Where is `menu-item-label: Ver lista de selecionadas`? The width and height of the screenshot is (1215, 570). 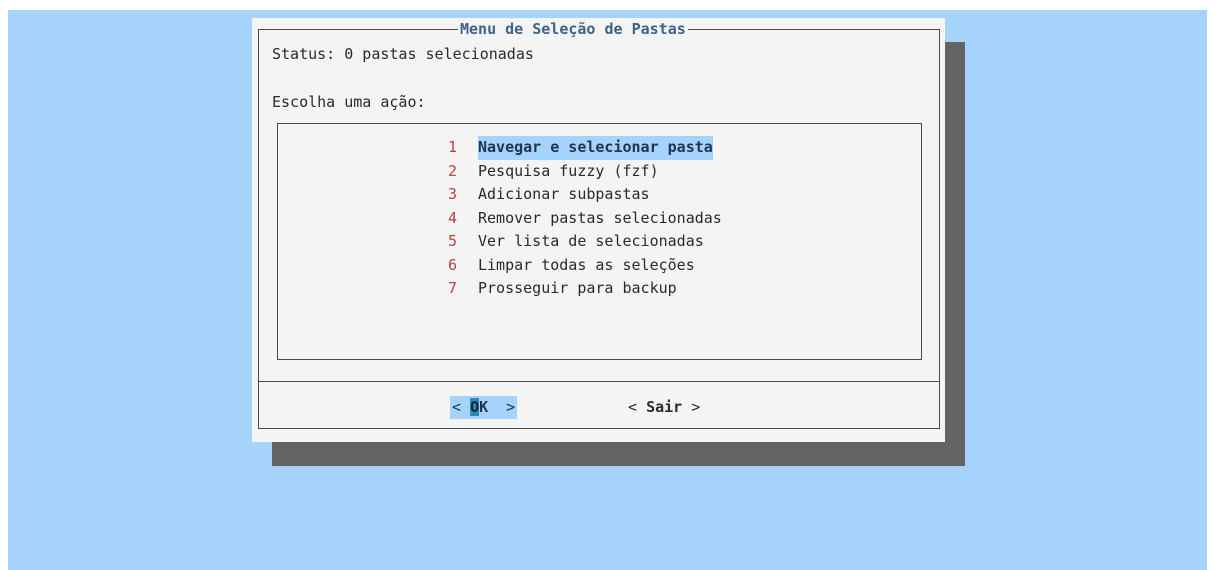
menu-item-label: Ver lista de selecionadas is located at coordinates (591, 241).